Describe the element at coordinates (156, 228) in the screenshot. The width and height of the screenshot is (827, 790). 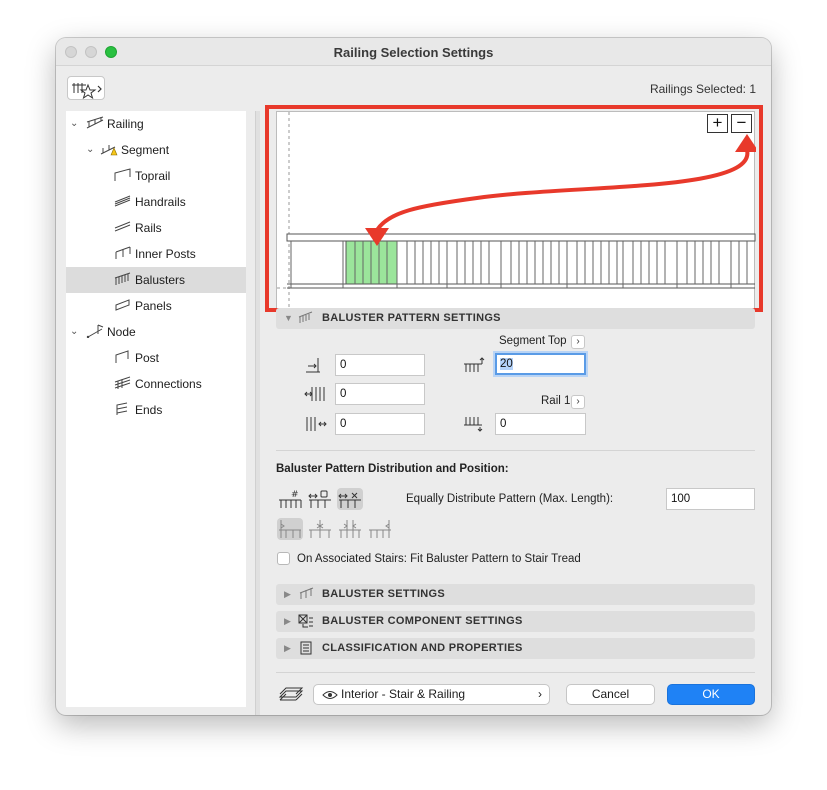
I see `tree-item-rails: Rails` at that location.